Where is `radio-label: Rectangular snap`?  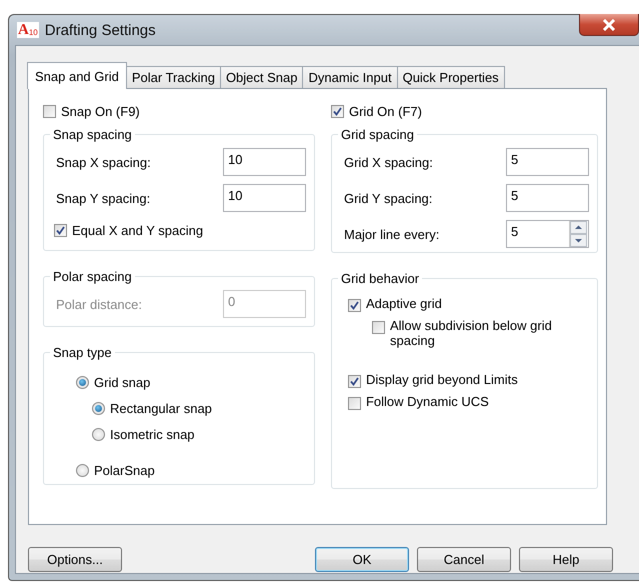
radio-label: Rectangular snap is located at coordinates (161, 408).